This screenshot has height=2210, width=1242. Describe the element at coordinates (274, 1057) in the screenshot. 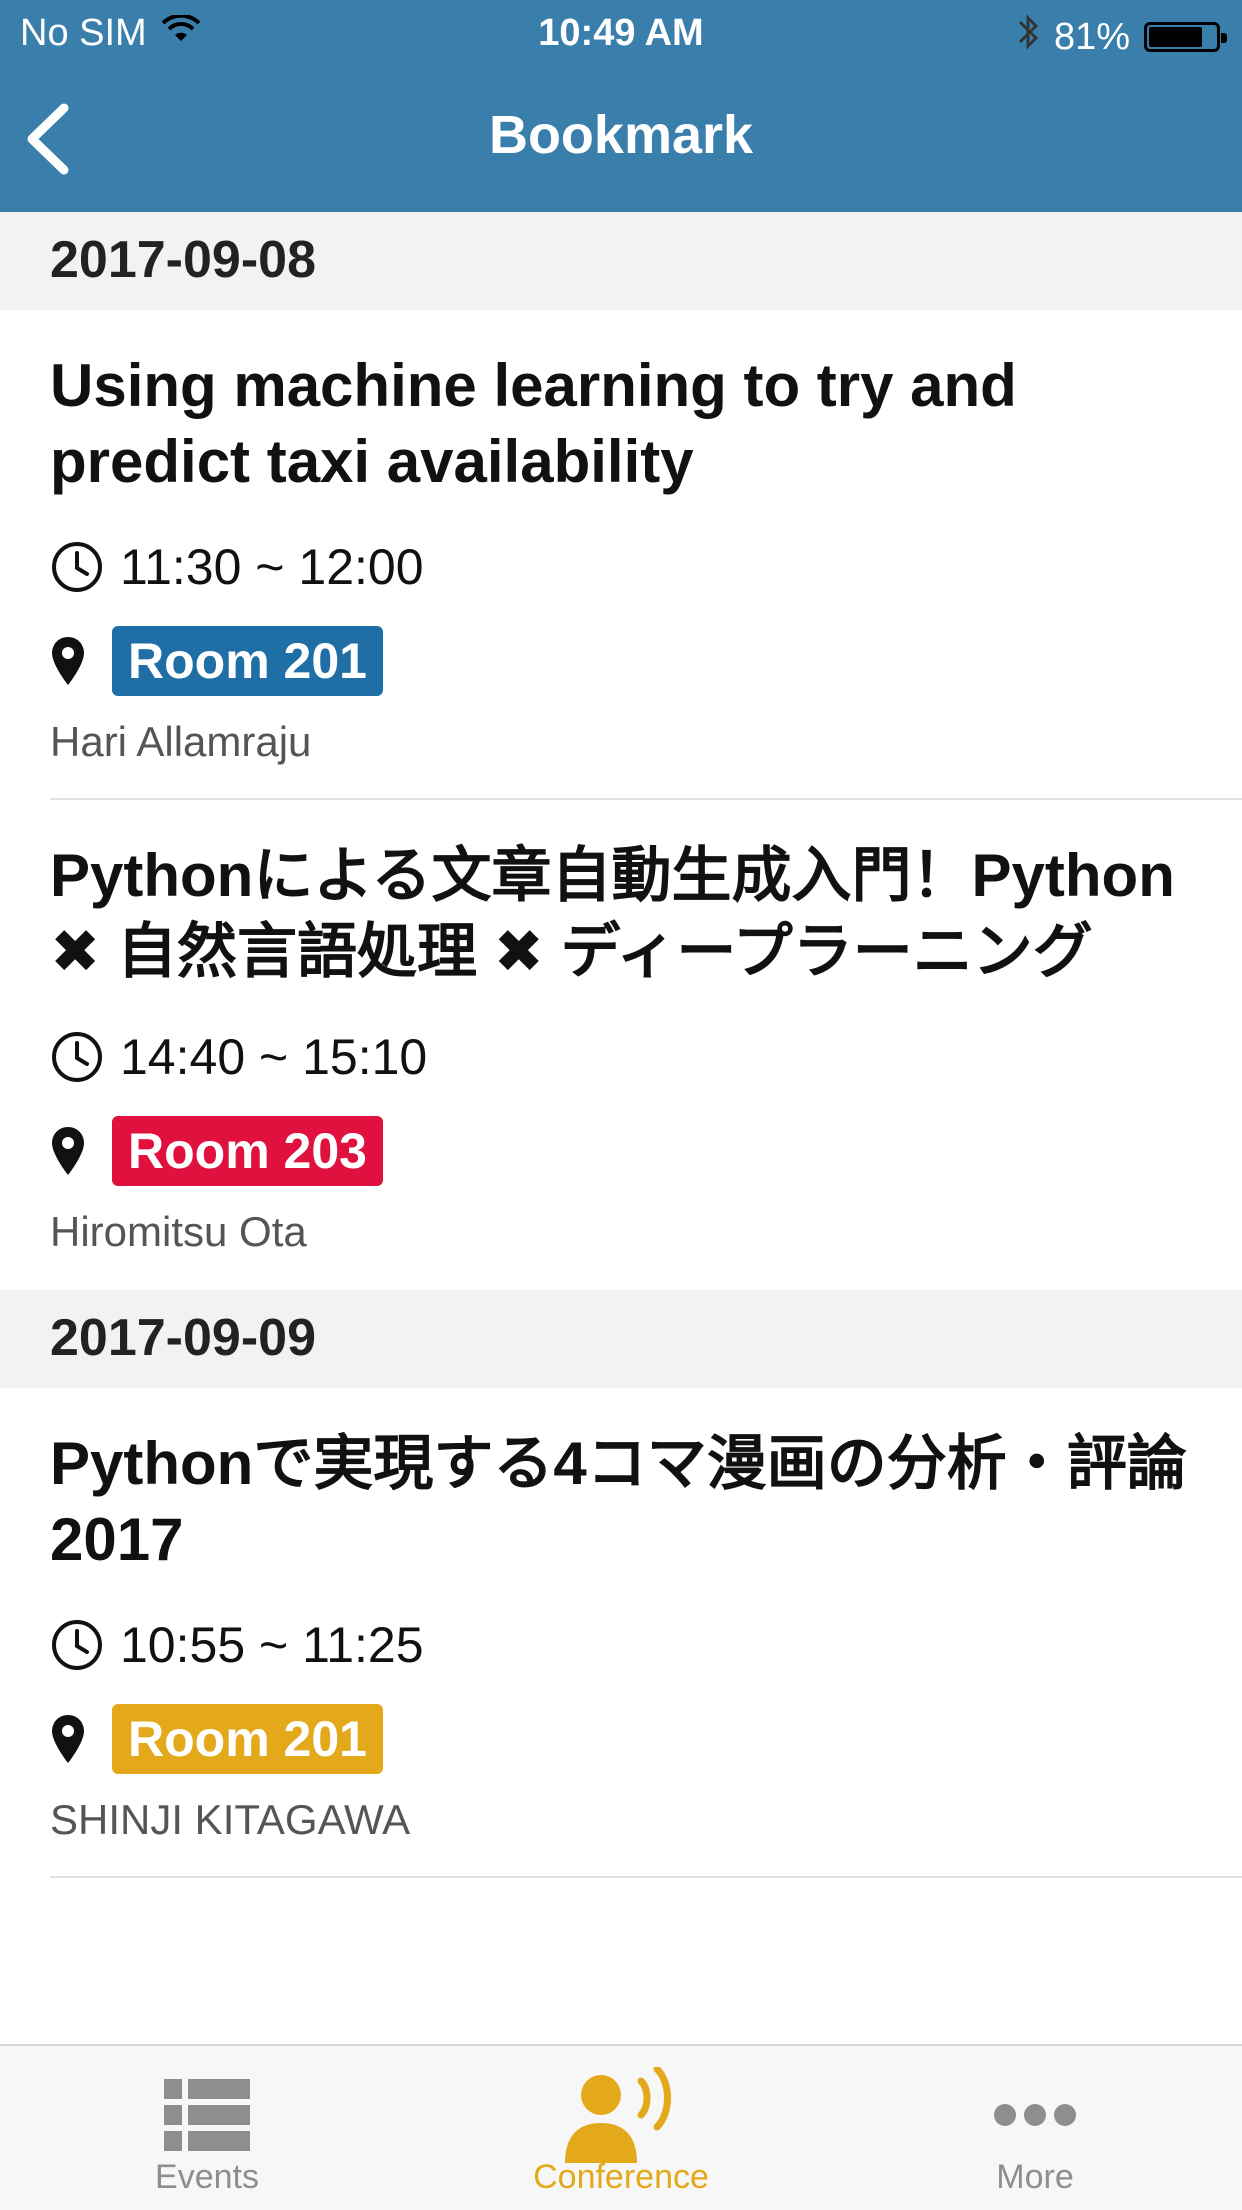

I see `session-time: 14:40 ~ 15:10` at that location.